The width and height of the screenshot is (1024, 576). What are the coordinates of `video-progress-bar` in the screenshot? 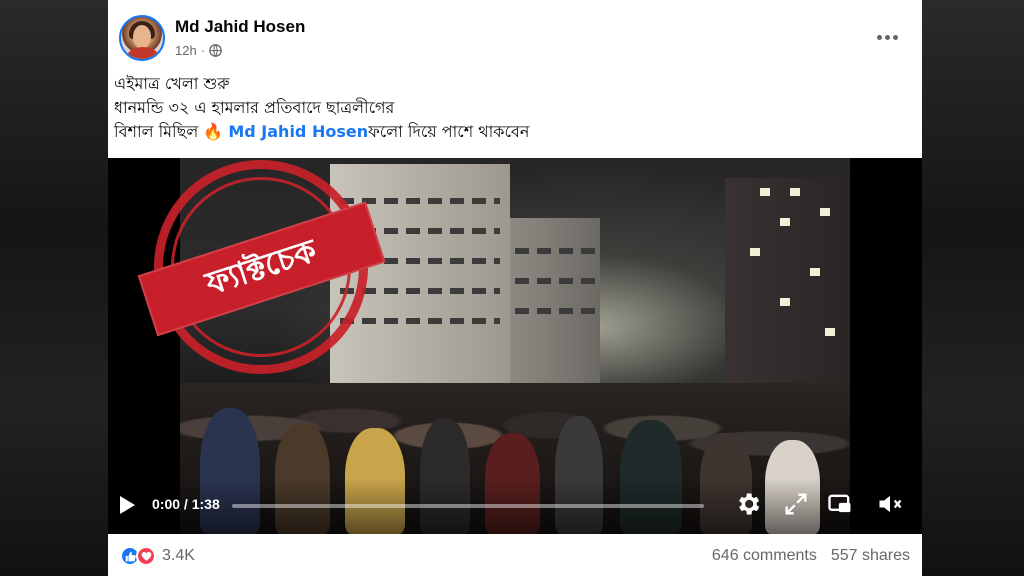 It's located at (468, 506).